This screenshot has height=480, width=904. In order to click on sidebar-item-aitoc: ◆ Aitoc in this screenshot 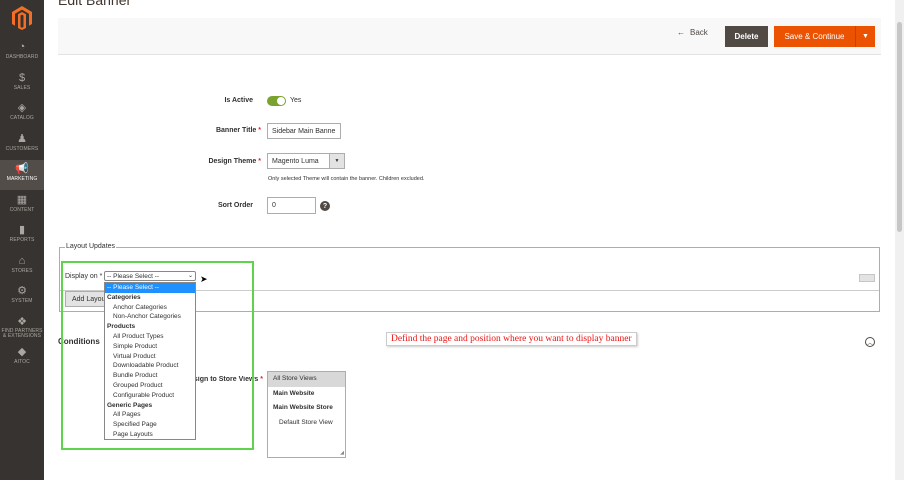, I will do `click(22, 358)`.